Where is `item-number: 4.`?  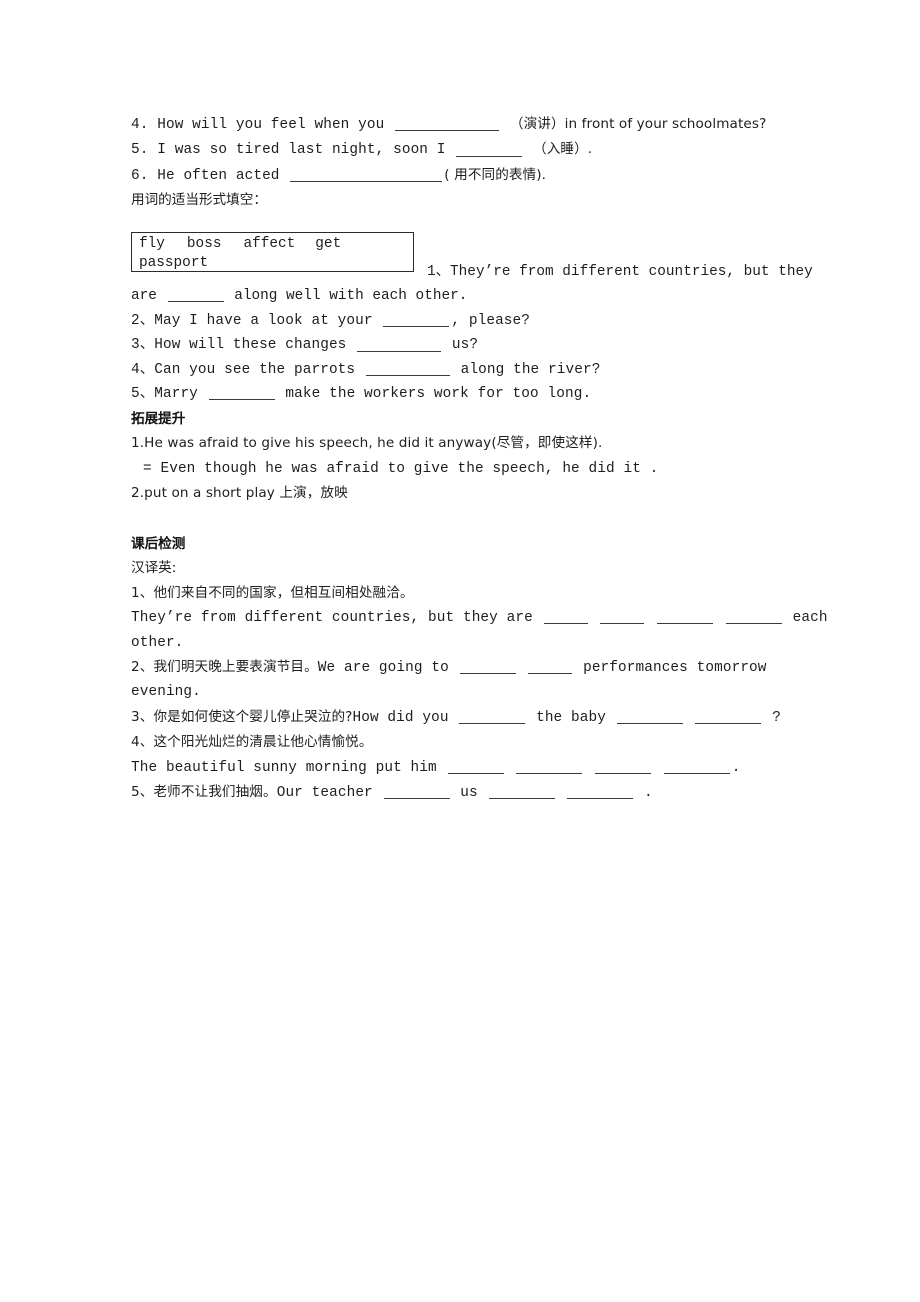
item-number: 4. is located at coordinates (140, 125).